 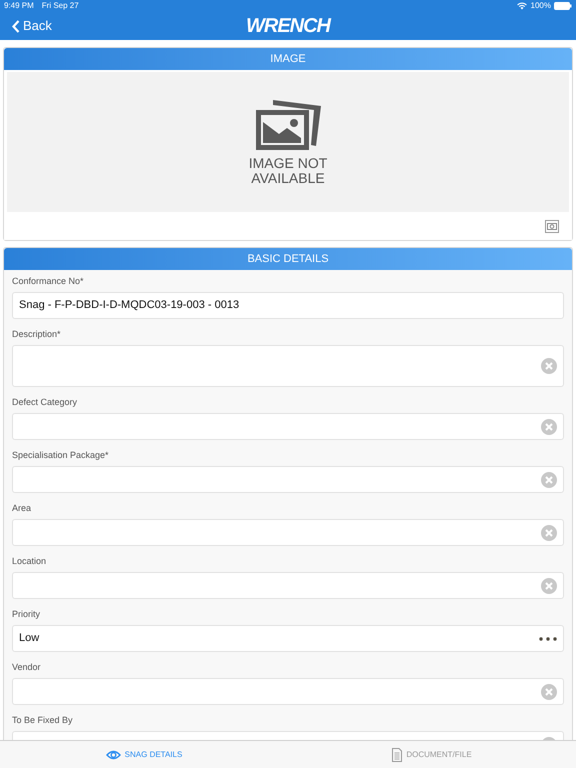 What do you see at coordinates (61, 455) in the screenshot?
I see `field-label: Specialisation Package*` at bounding box center [61, 455].